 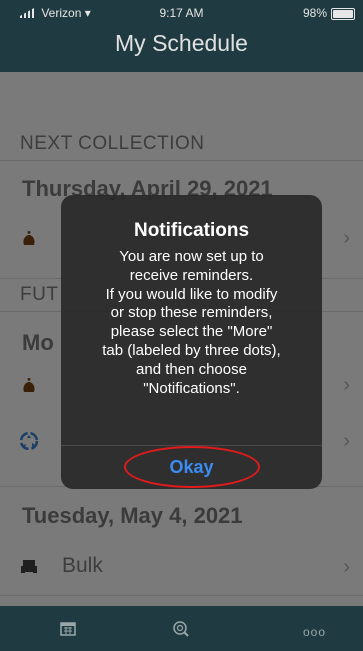 I want to click on message-line: "Notifications"., so click(x=191, y=388).